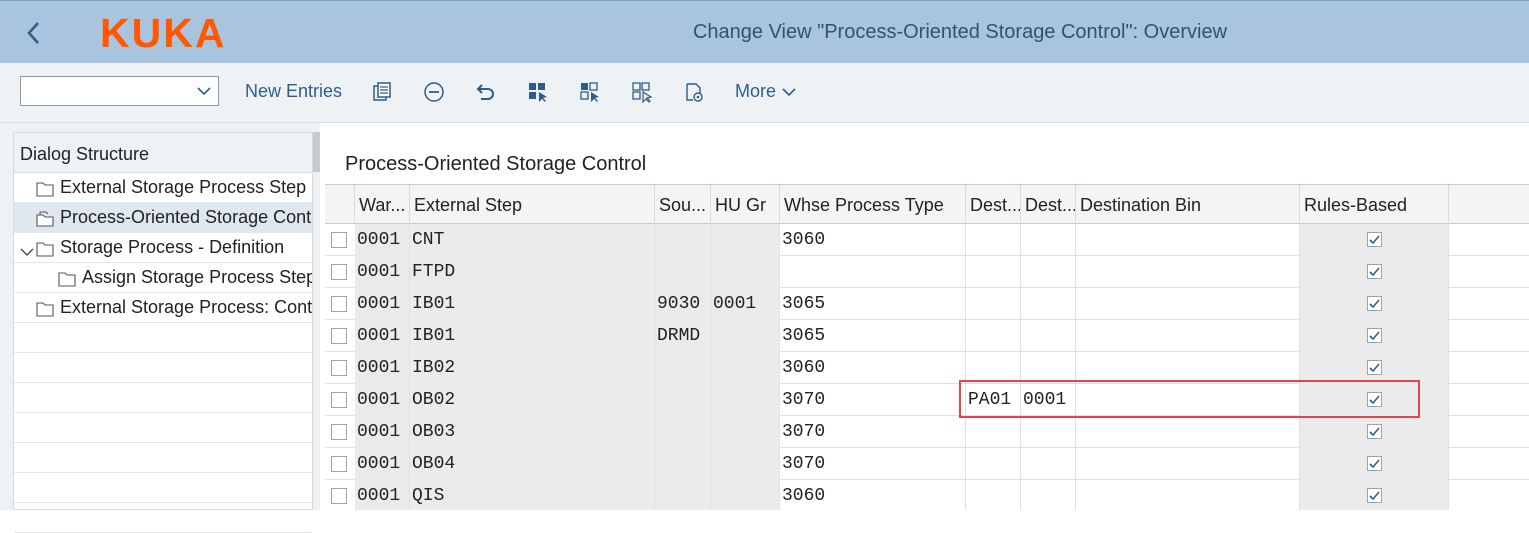 This screenshot has width=1529, height=533. I want to click on chevron-left-icon, so click(34, 33).